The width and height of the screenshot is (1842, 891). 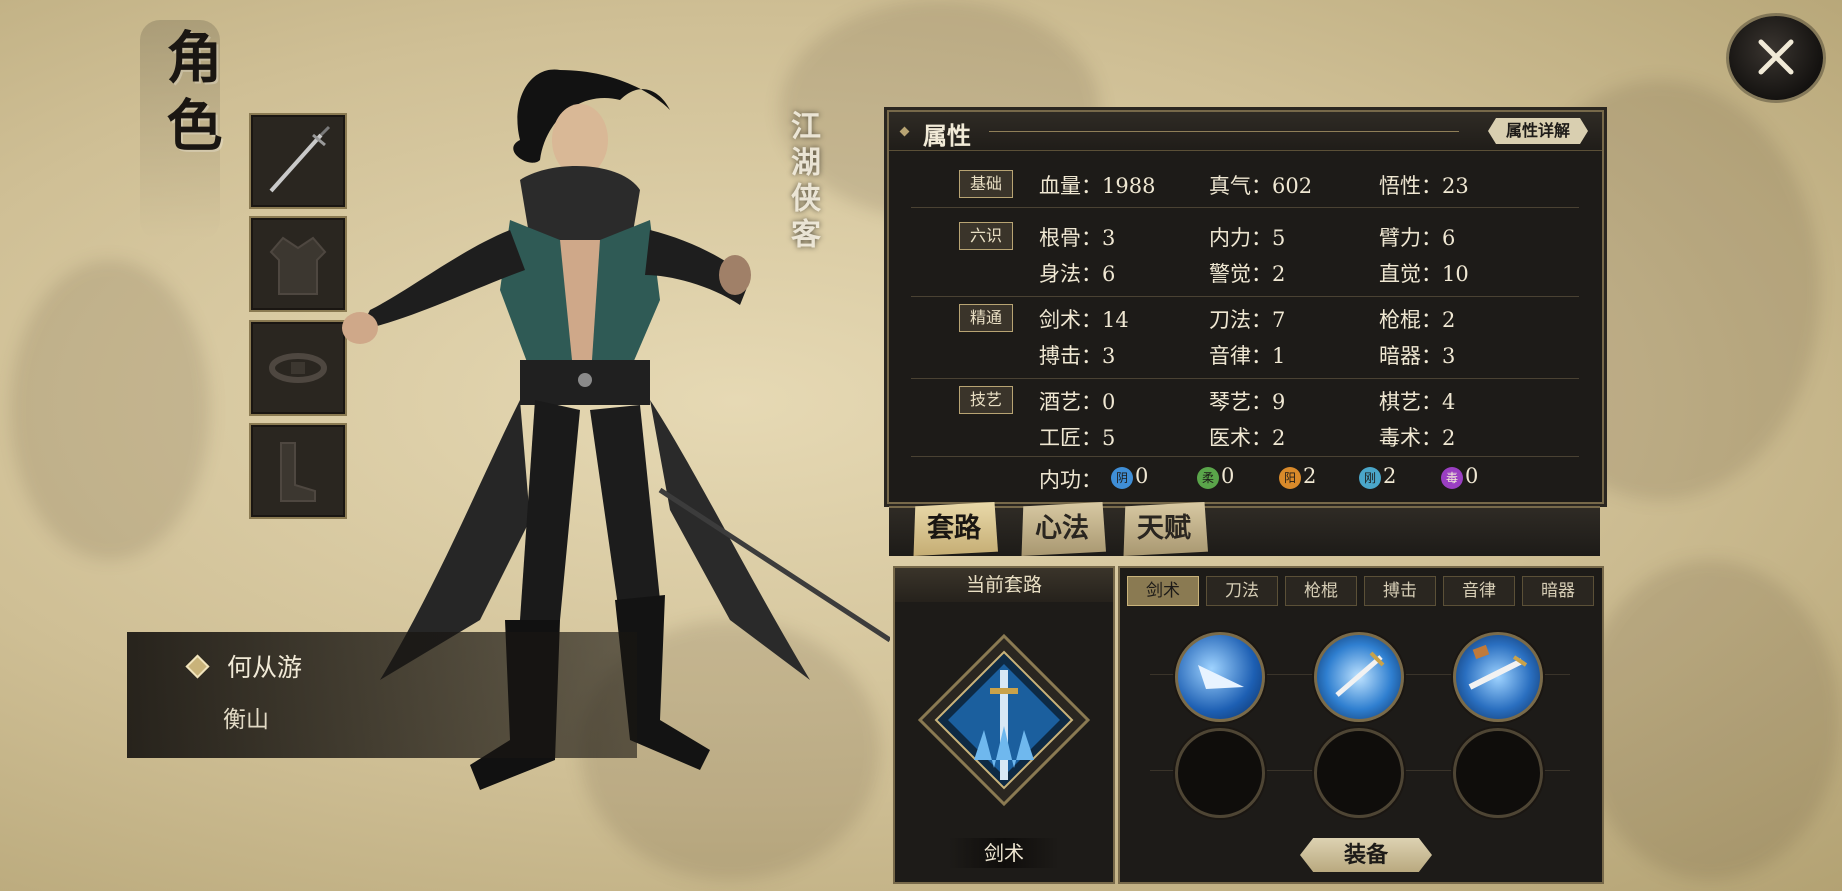 What do you see at coordinates (1290, 477) in the screenshot?
I see `yang-orb-icon: 阳` at bounding box center [1290, 477].